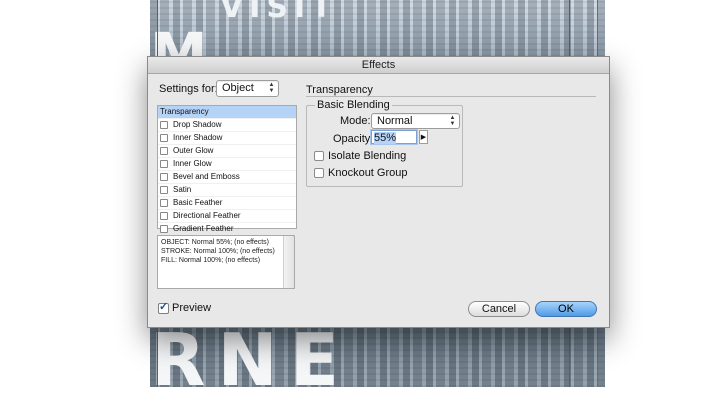 Image resolution: width=725 pixels, height=402 pixels. I want to click on knockout-group-label: Knockout Group, so click(368, 173).